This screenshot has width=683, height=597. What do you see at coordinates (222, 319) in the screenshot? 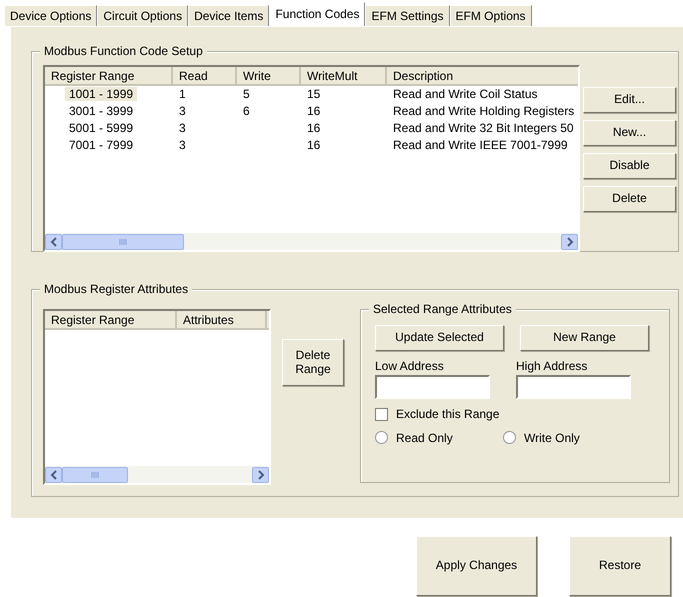
I see `column-header: Attributes` at bounding box center [222, 319].